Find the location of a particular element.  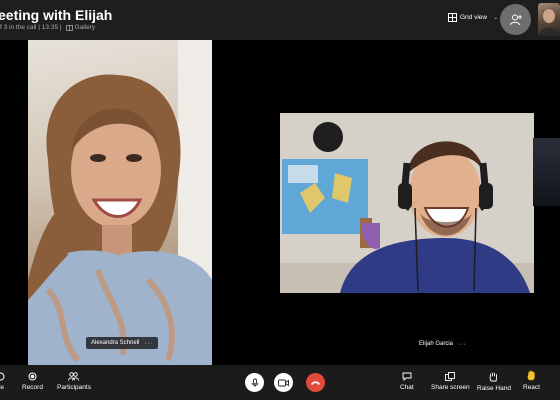

video-tile-partial is located at coordinates (546, 172).